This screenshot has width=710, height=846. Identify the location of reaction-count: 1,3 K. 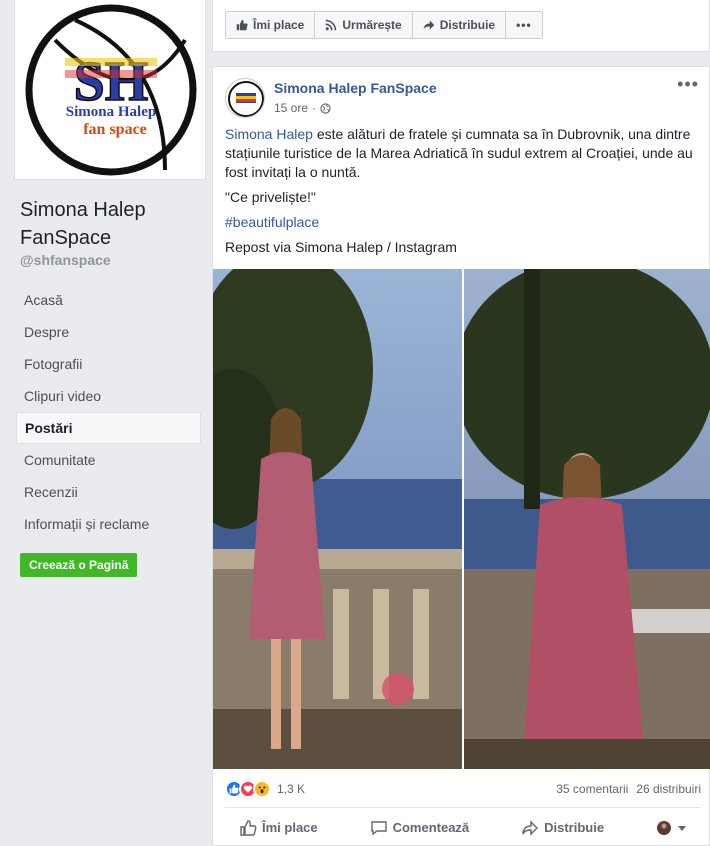
(291, 789).